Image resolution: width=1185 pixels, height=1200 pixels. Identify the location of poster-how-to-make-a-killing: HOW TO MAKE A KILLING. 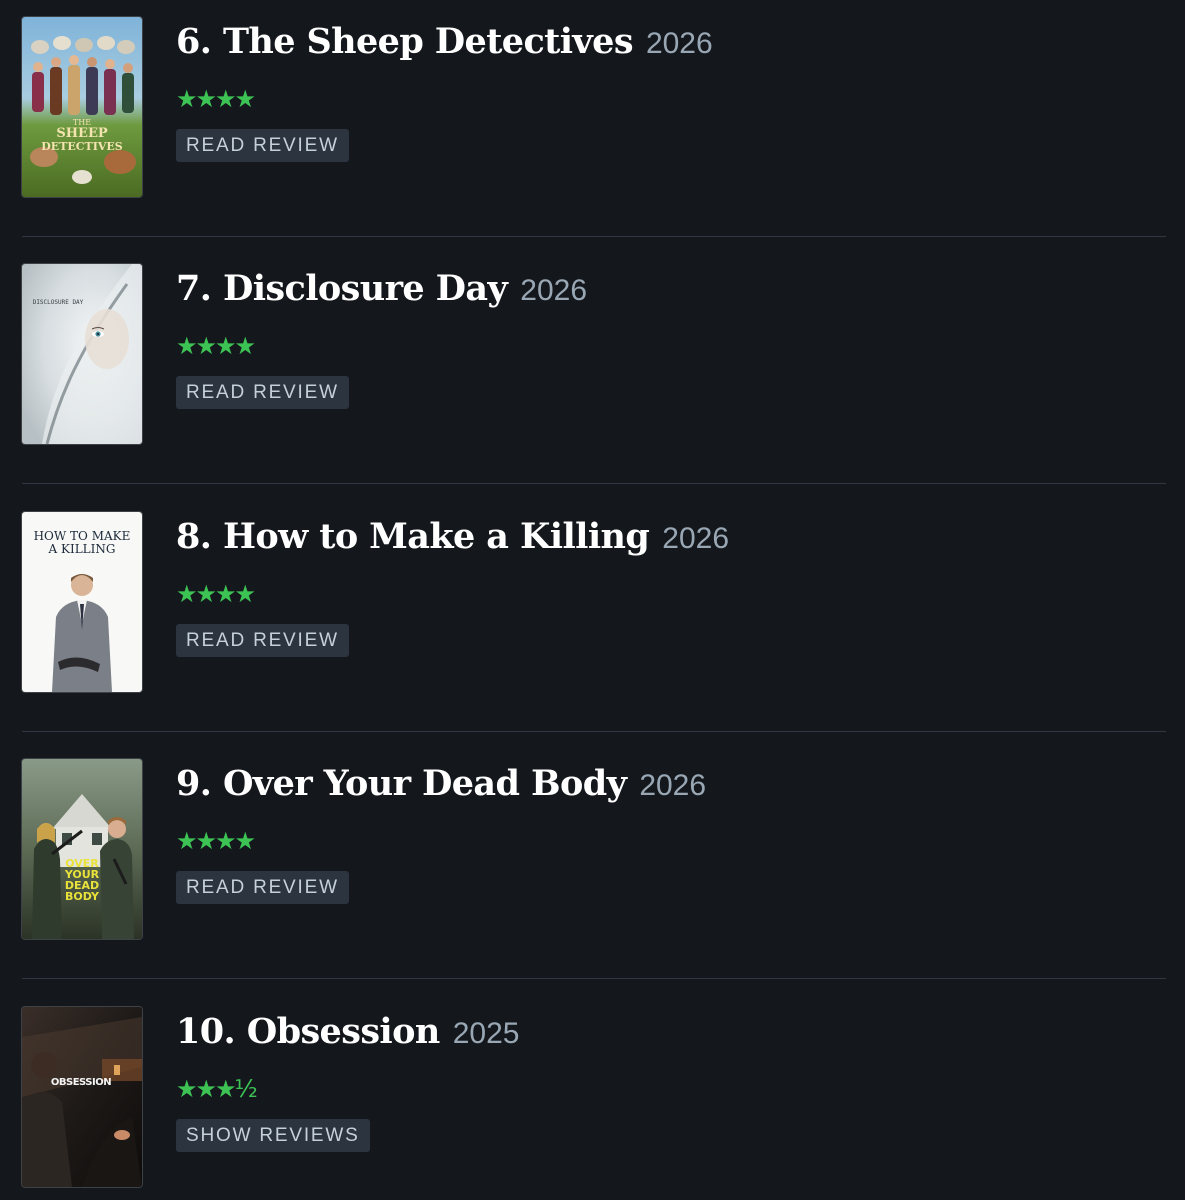
(82, 602).